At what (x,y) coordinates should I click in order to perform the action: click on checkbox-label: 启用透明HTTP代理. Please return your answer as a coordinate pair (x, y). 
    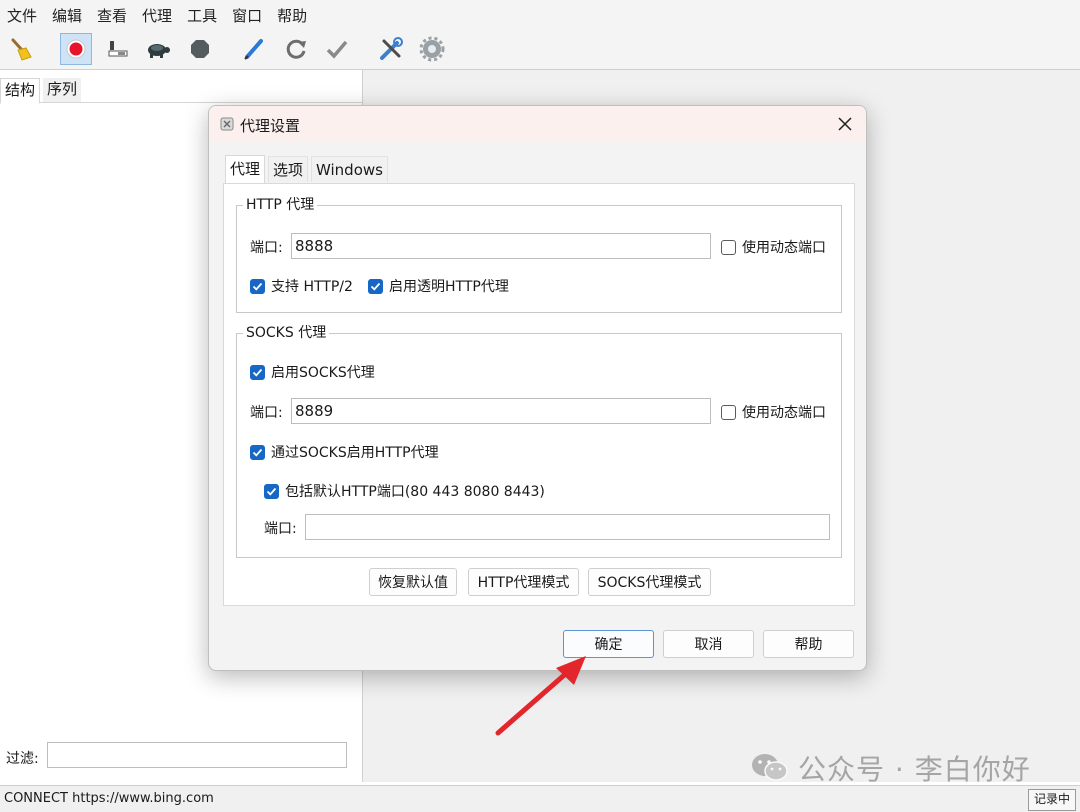
    Looking at the image, I should click on (449, 287).